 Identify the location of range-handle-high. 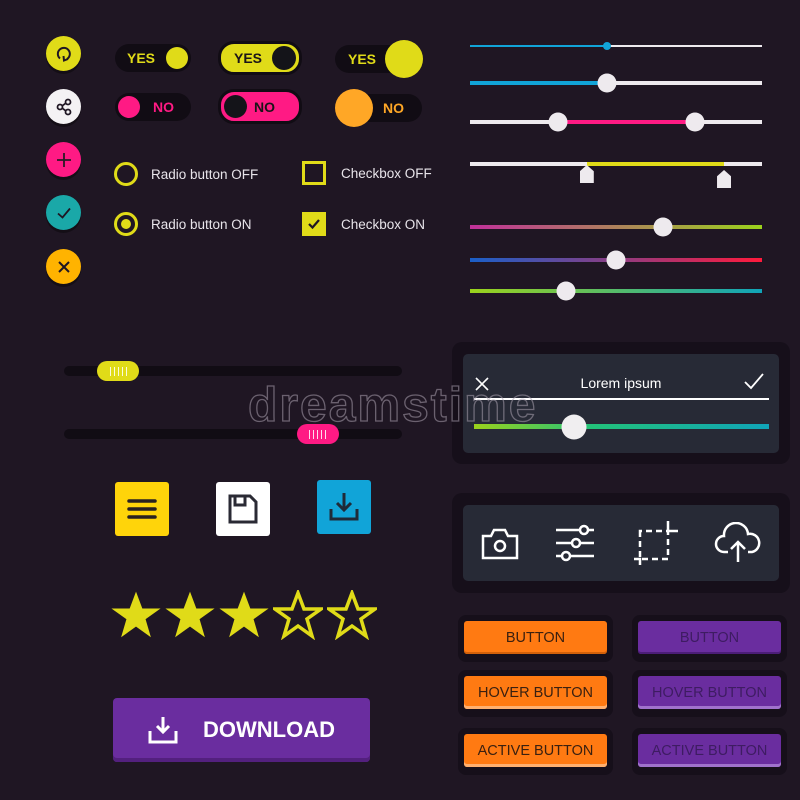
(724, 179).